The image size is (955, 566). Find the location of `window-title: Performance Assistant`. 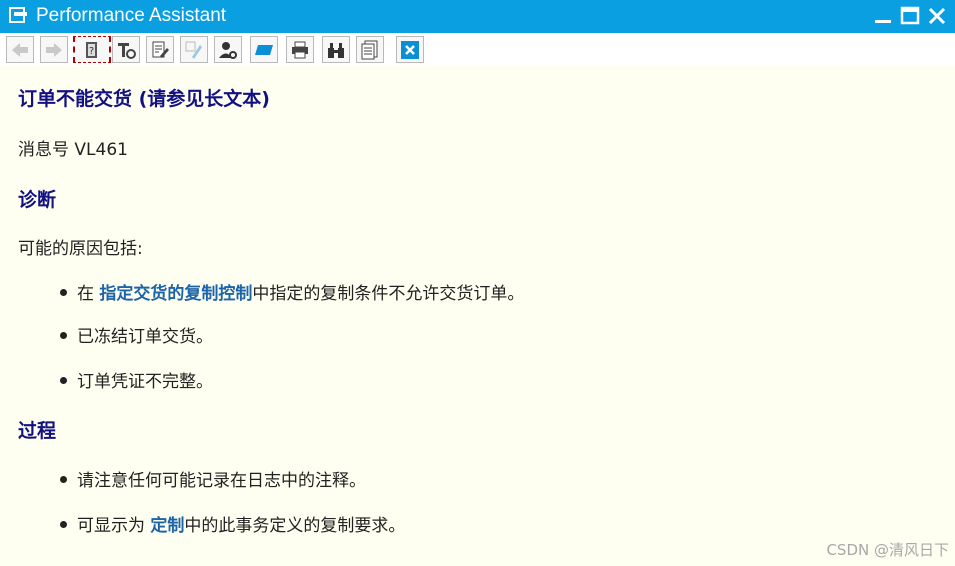

window-title: Performance Assistant is located at coordinates (131, 15).